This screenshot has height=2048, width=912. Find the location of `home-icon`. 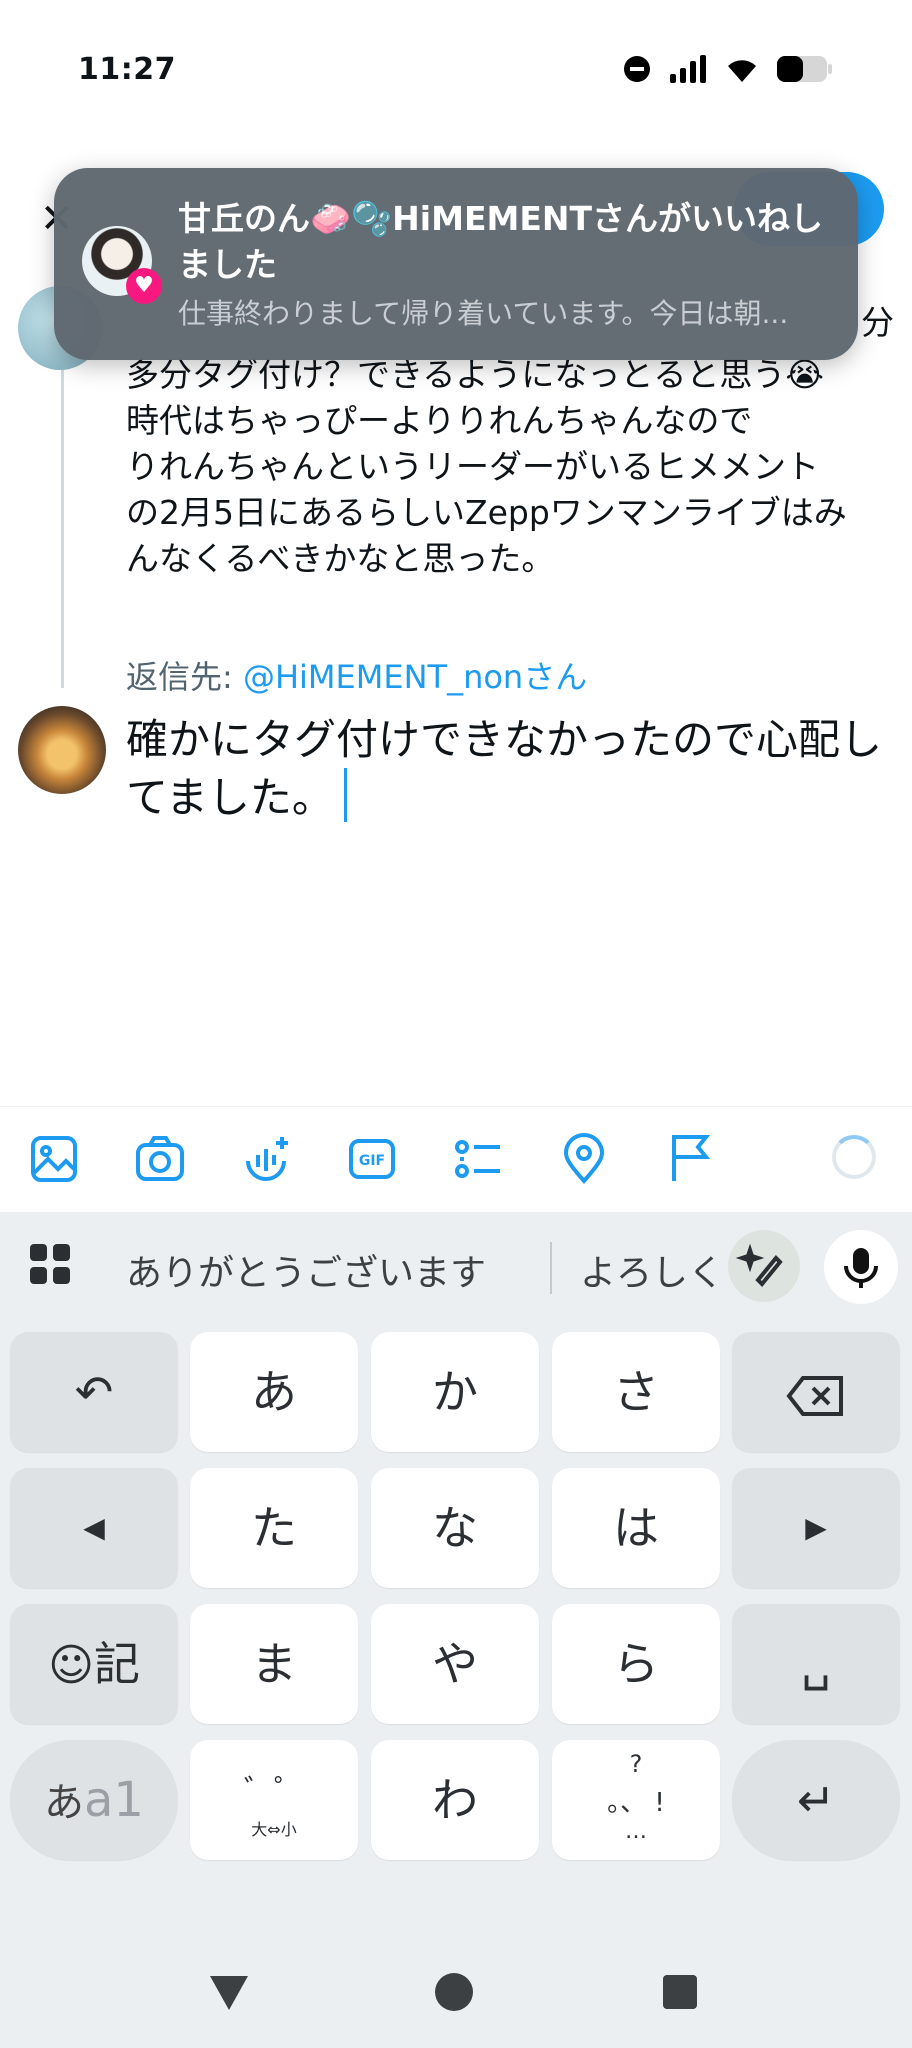

home-icon is located at coordinates (454, 1992).